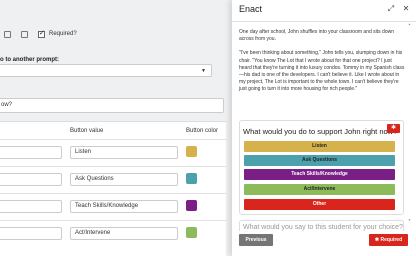 The width and height of the screenshot is (416, 256). Describe the element at coordinates (406, 9) in the screenshot. I see `close-icon: ✕` at that location.